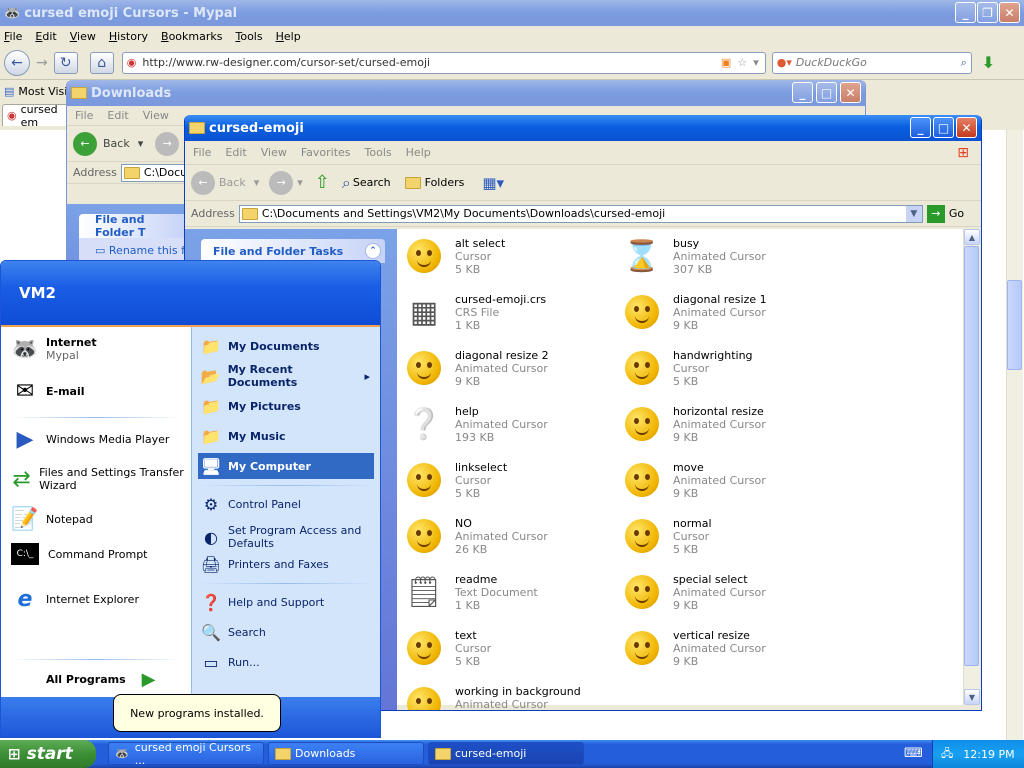 This screenshot has height=768, width=1024. What do you see at coordinates (988, 62) in the screenshot?
I see `download-icon: ⬇` at bounding box center [988, 62].